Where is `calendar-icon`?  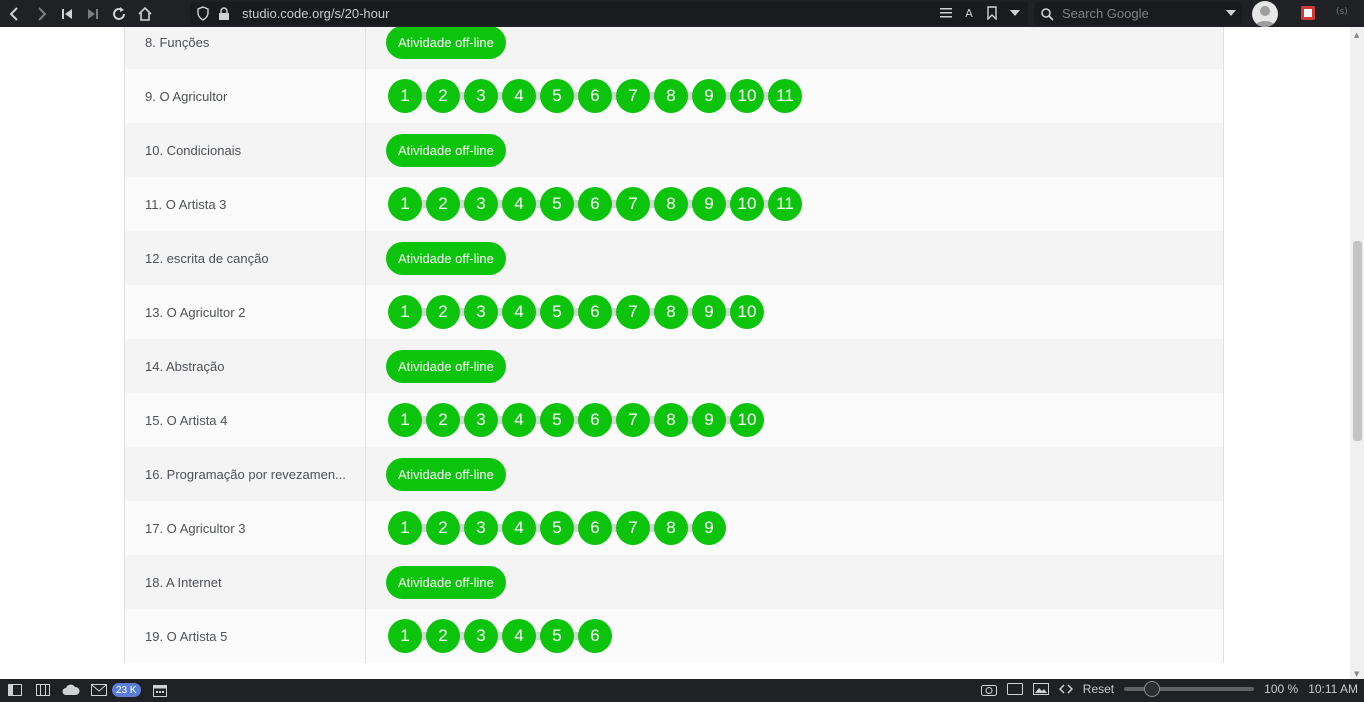
calendar-icon is located at coordinates (160, 690).